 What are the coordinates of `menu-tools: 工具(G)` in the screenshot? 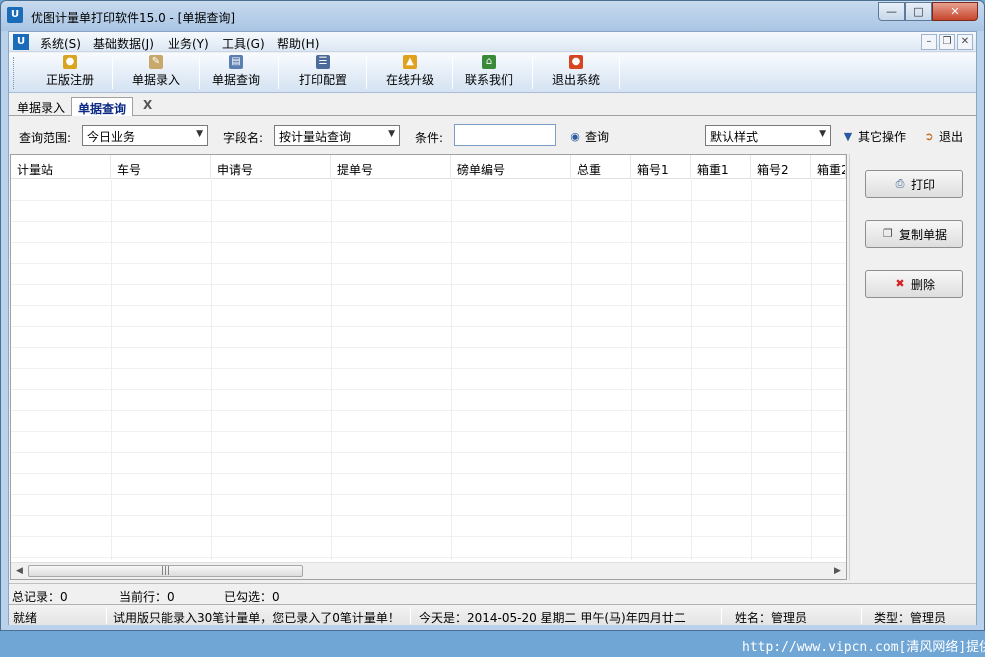 It's located at (243, 43).